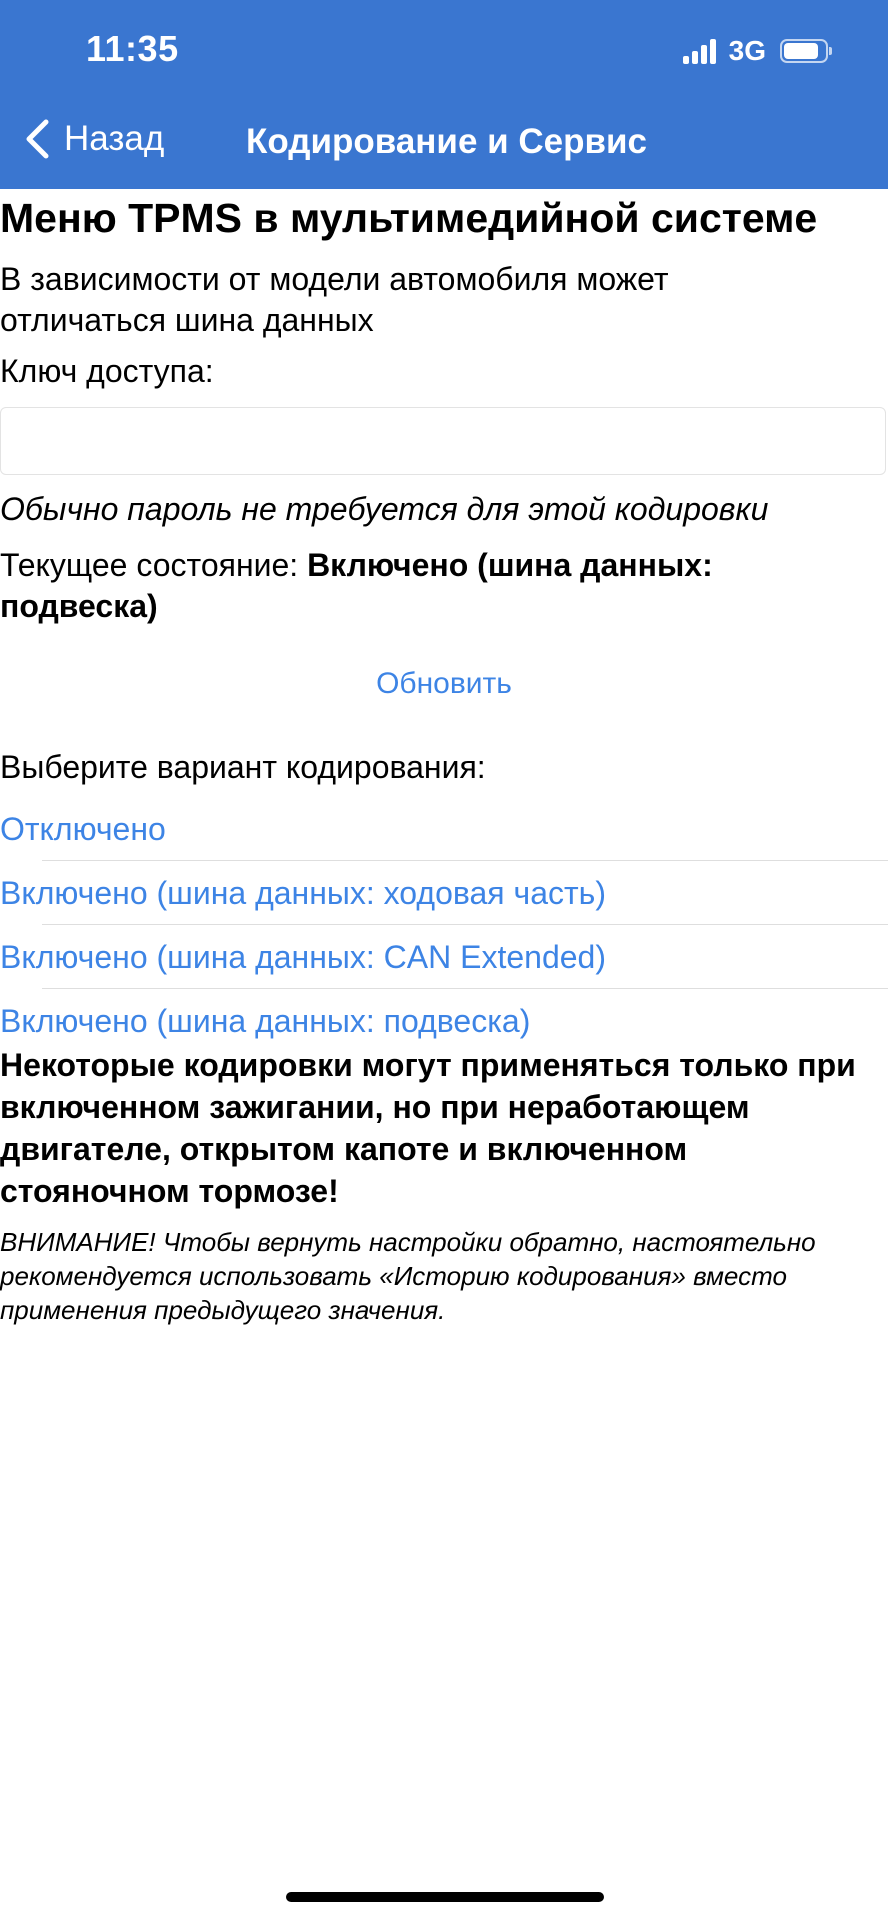 The height and width of the screenshot is (1920, 888). What do you see at coordinates (107, 371) in the screenshot?
I see `access-key-label: Ключ доступа:` at bounding box center [107, 371].